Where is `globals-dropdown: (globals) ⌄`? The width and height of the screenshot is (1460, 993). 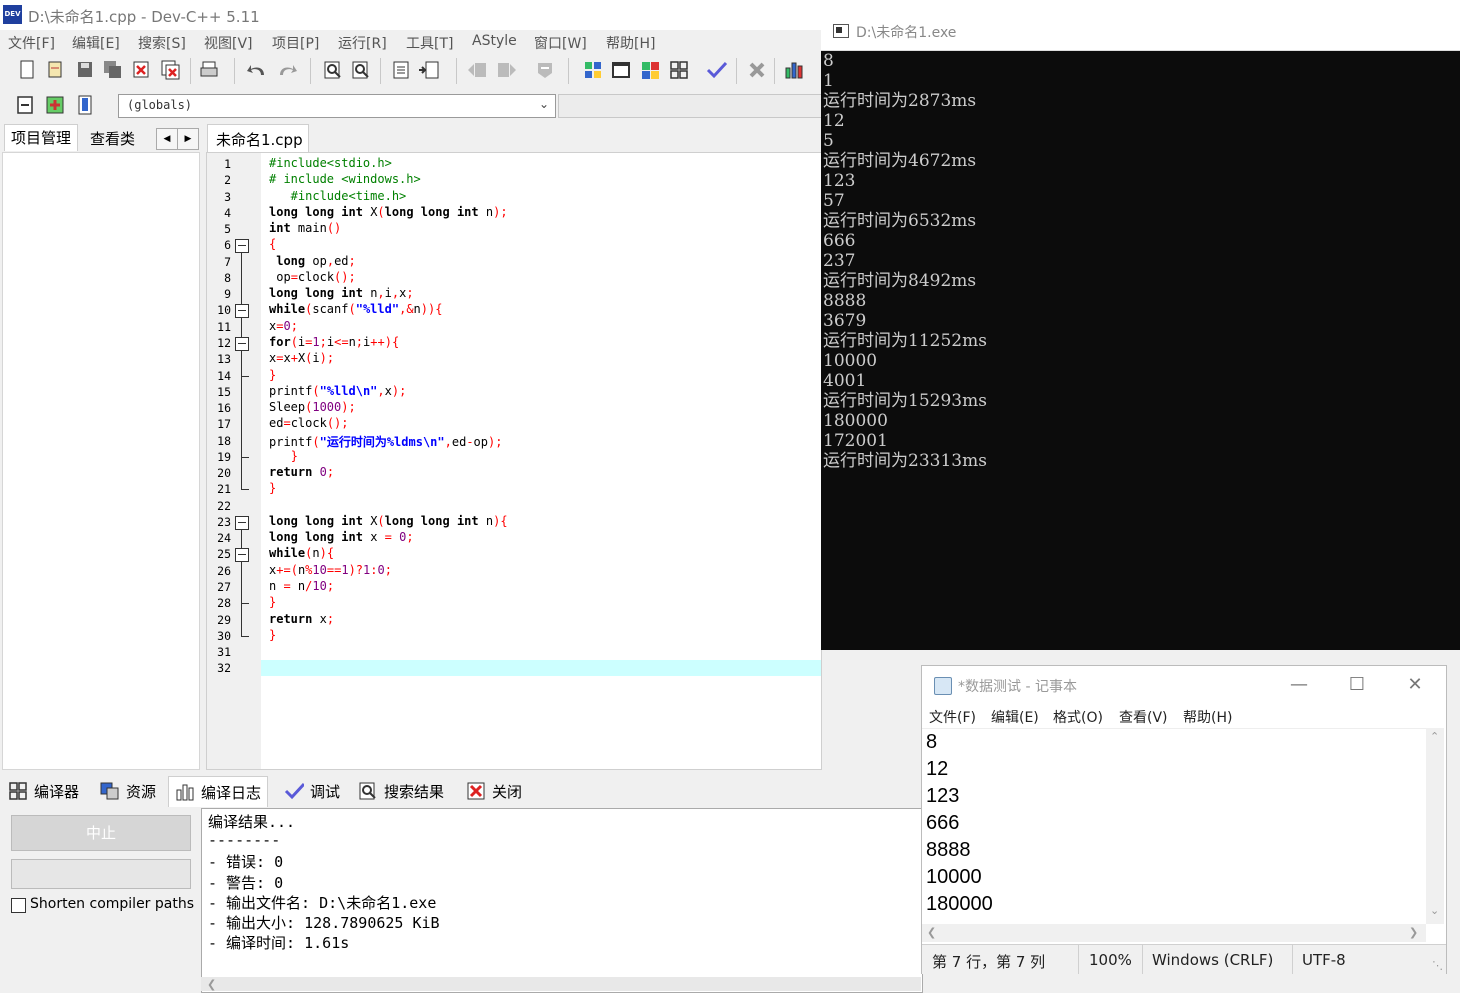 globals-dropdown: (globals) ⌄ is located at coordinates (337, 106).